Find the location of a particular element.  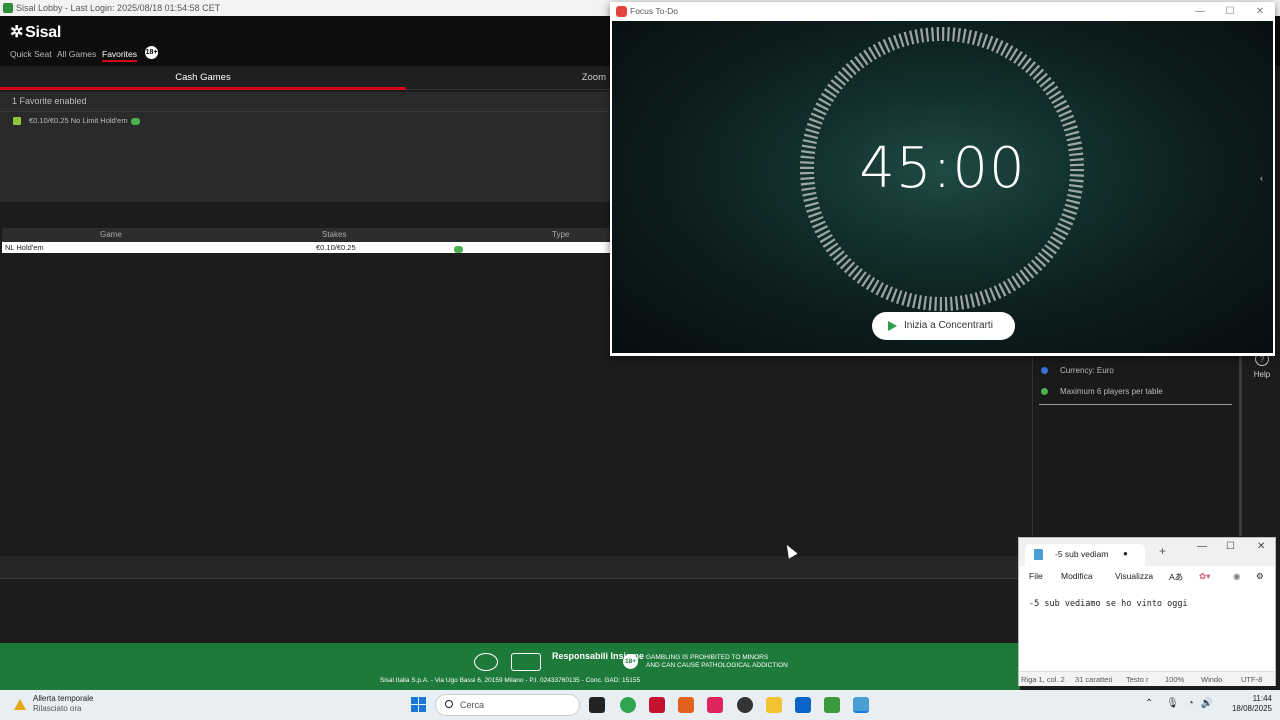

volume-icon: 🔊 is located at coordinates (1206, 703).